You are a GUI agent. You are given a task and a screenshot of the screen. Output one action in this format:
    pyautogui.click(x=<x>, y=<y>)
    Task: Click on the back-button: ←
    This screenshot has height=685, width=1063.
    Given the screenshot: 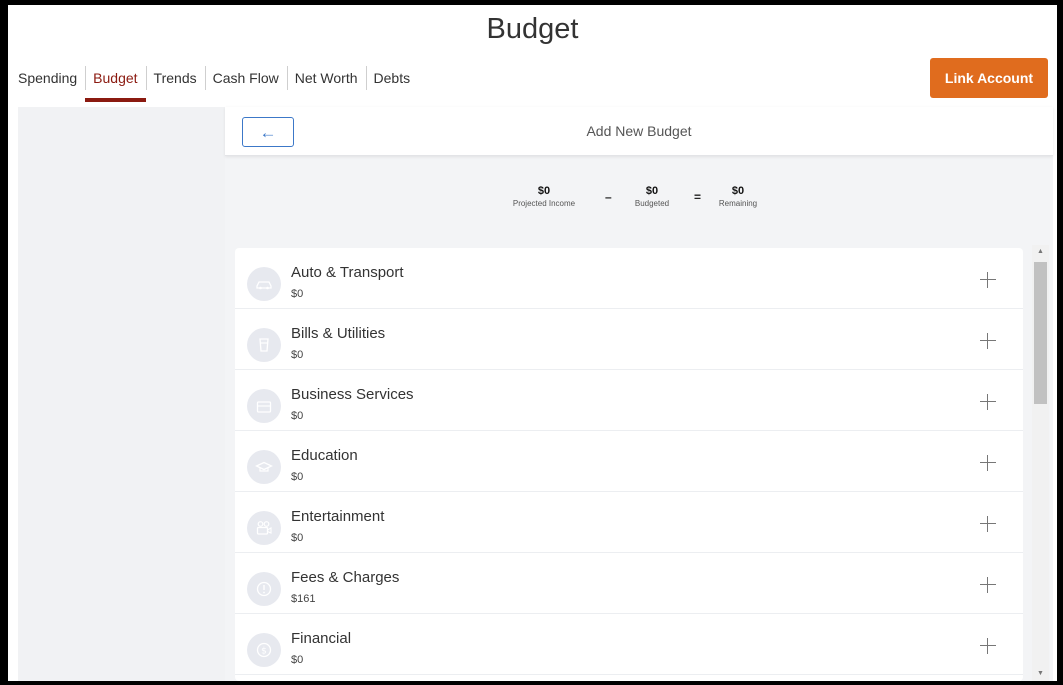 What is the action you would take?
    pyautogui.click(x=268, y=132)
    